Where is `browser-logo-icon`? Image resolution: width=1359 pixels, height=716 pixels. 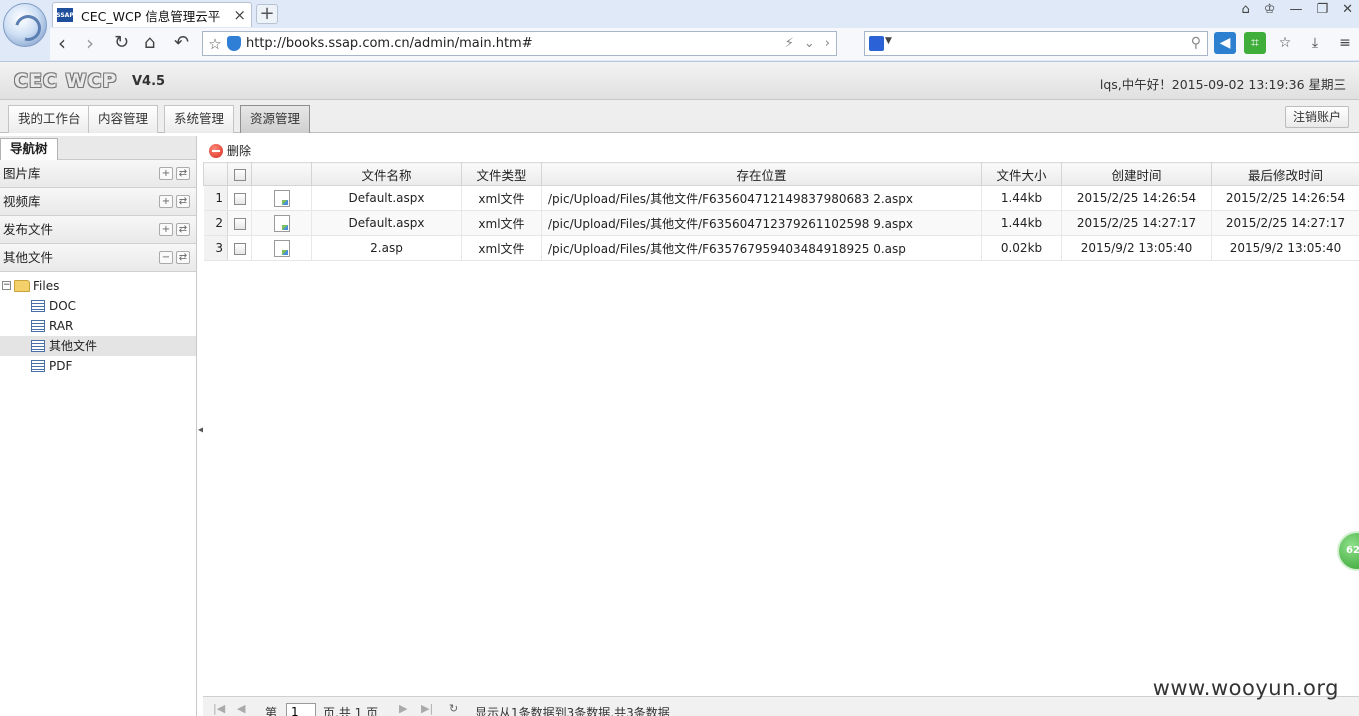 browser-logo-icon is located at coordinates (25, 25).